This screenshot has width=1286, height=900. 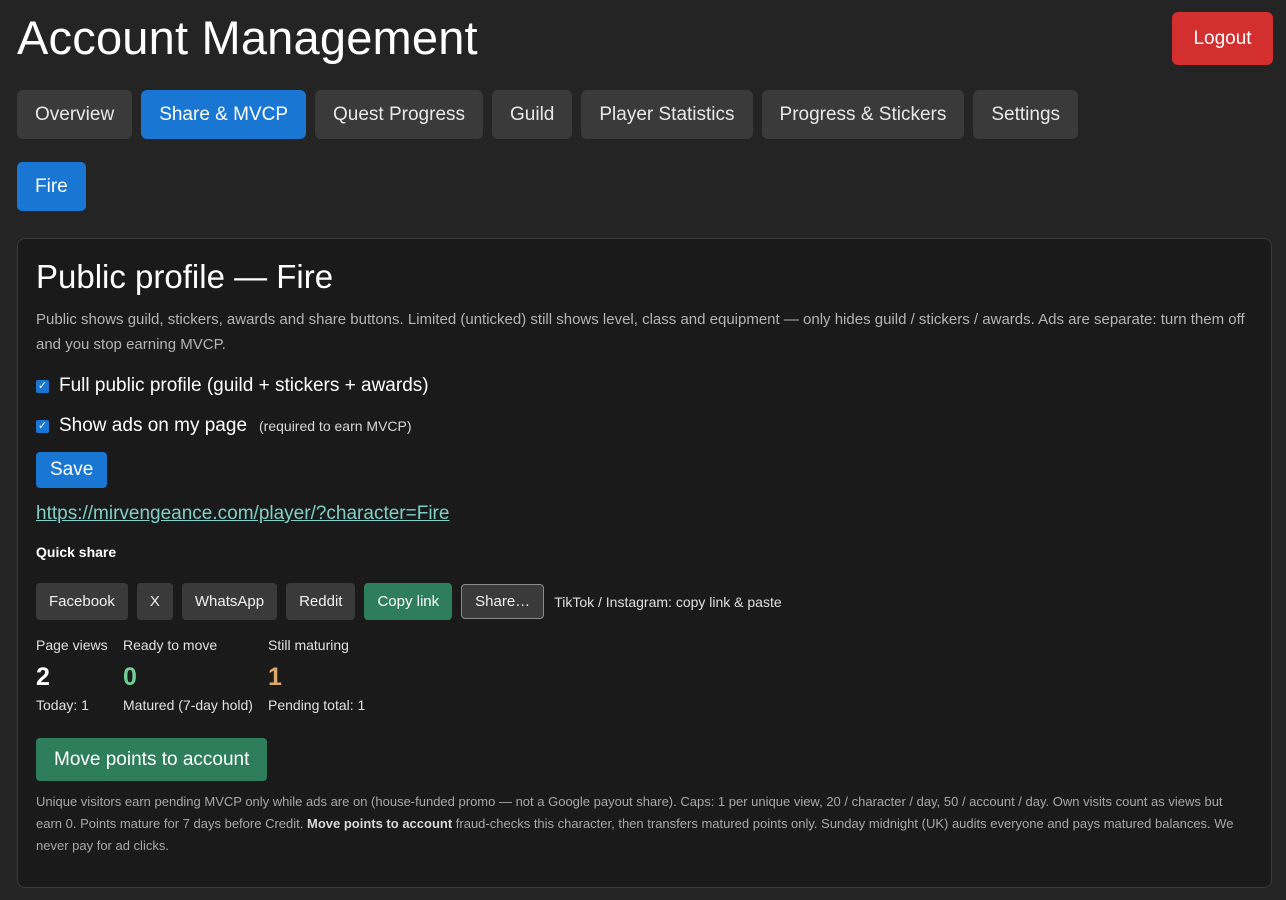 I want to click on share-x-button: X, so click(x=154, y=601).